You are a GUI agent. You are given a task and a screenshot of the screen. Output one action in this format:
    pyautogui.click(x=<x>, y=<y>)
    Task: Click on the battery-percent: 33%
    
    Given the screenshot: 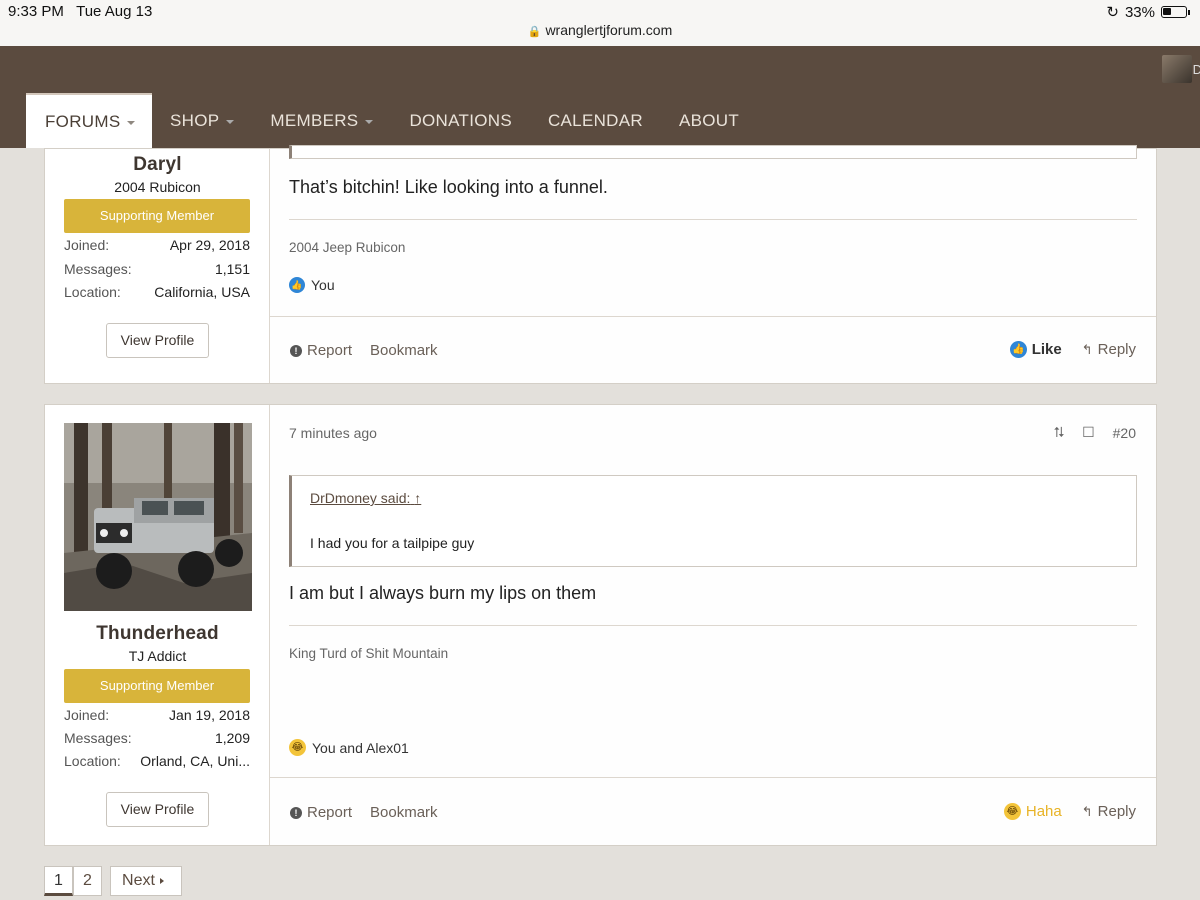 What is the action you would take?
    pyautogui.click(x=1139, y=12)
    